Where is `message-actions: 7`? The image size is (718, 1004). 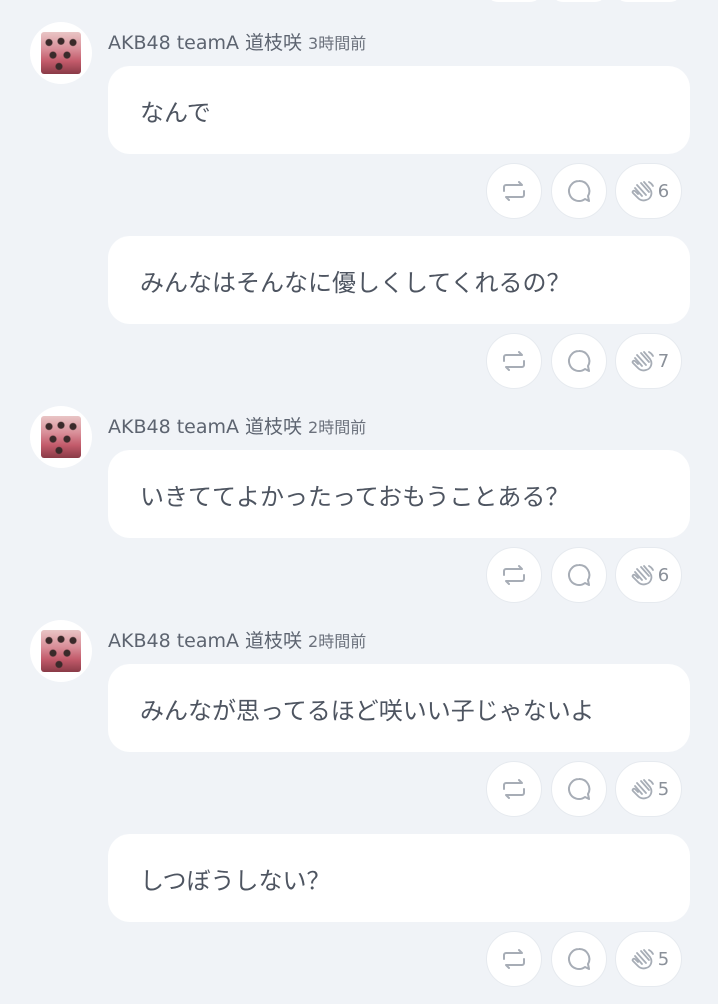 message-actions: 7 is located at coordinates (359, 360).